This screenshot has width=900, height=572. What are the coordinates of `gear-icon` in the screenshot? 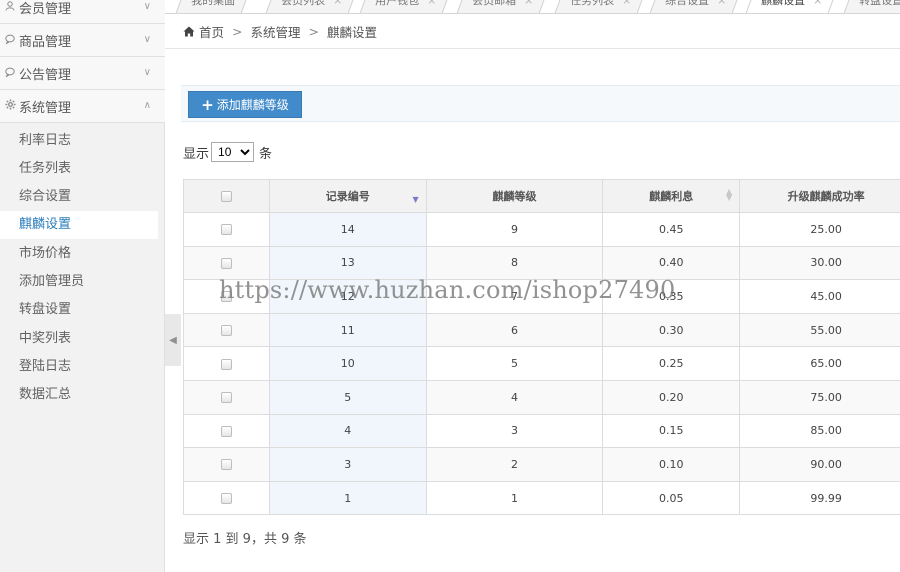 It's located at (10, 106).